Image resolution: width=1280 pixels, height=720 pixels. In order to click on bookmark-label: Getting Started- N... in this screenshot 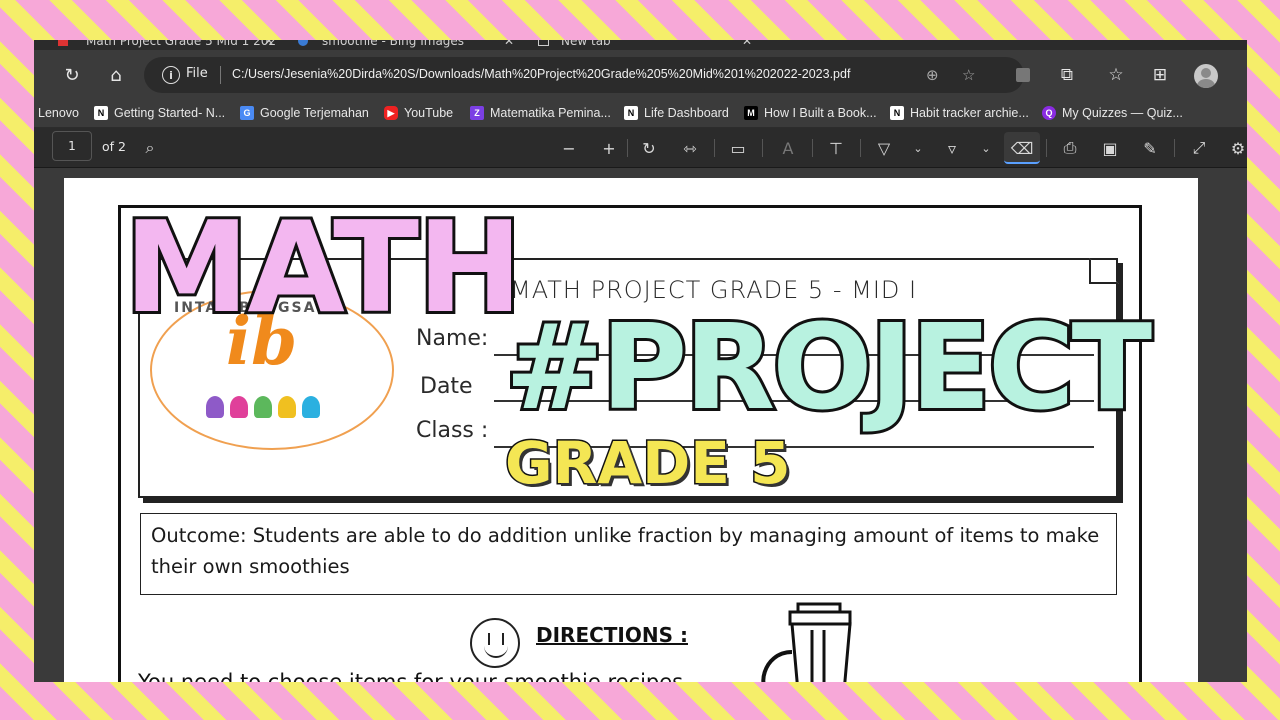, I will do `click(170, 113)`.